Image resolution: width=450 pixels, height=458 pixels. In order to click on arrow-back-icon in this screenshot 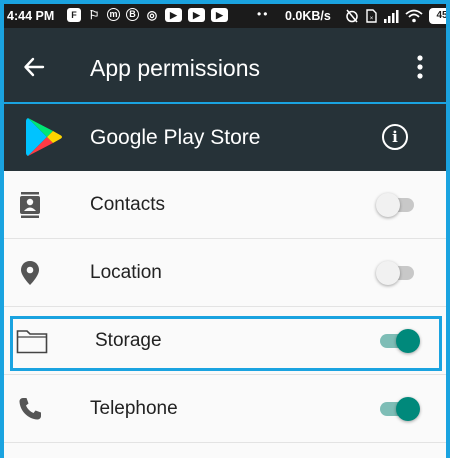, I will do `click(34, 67)`.